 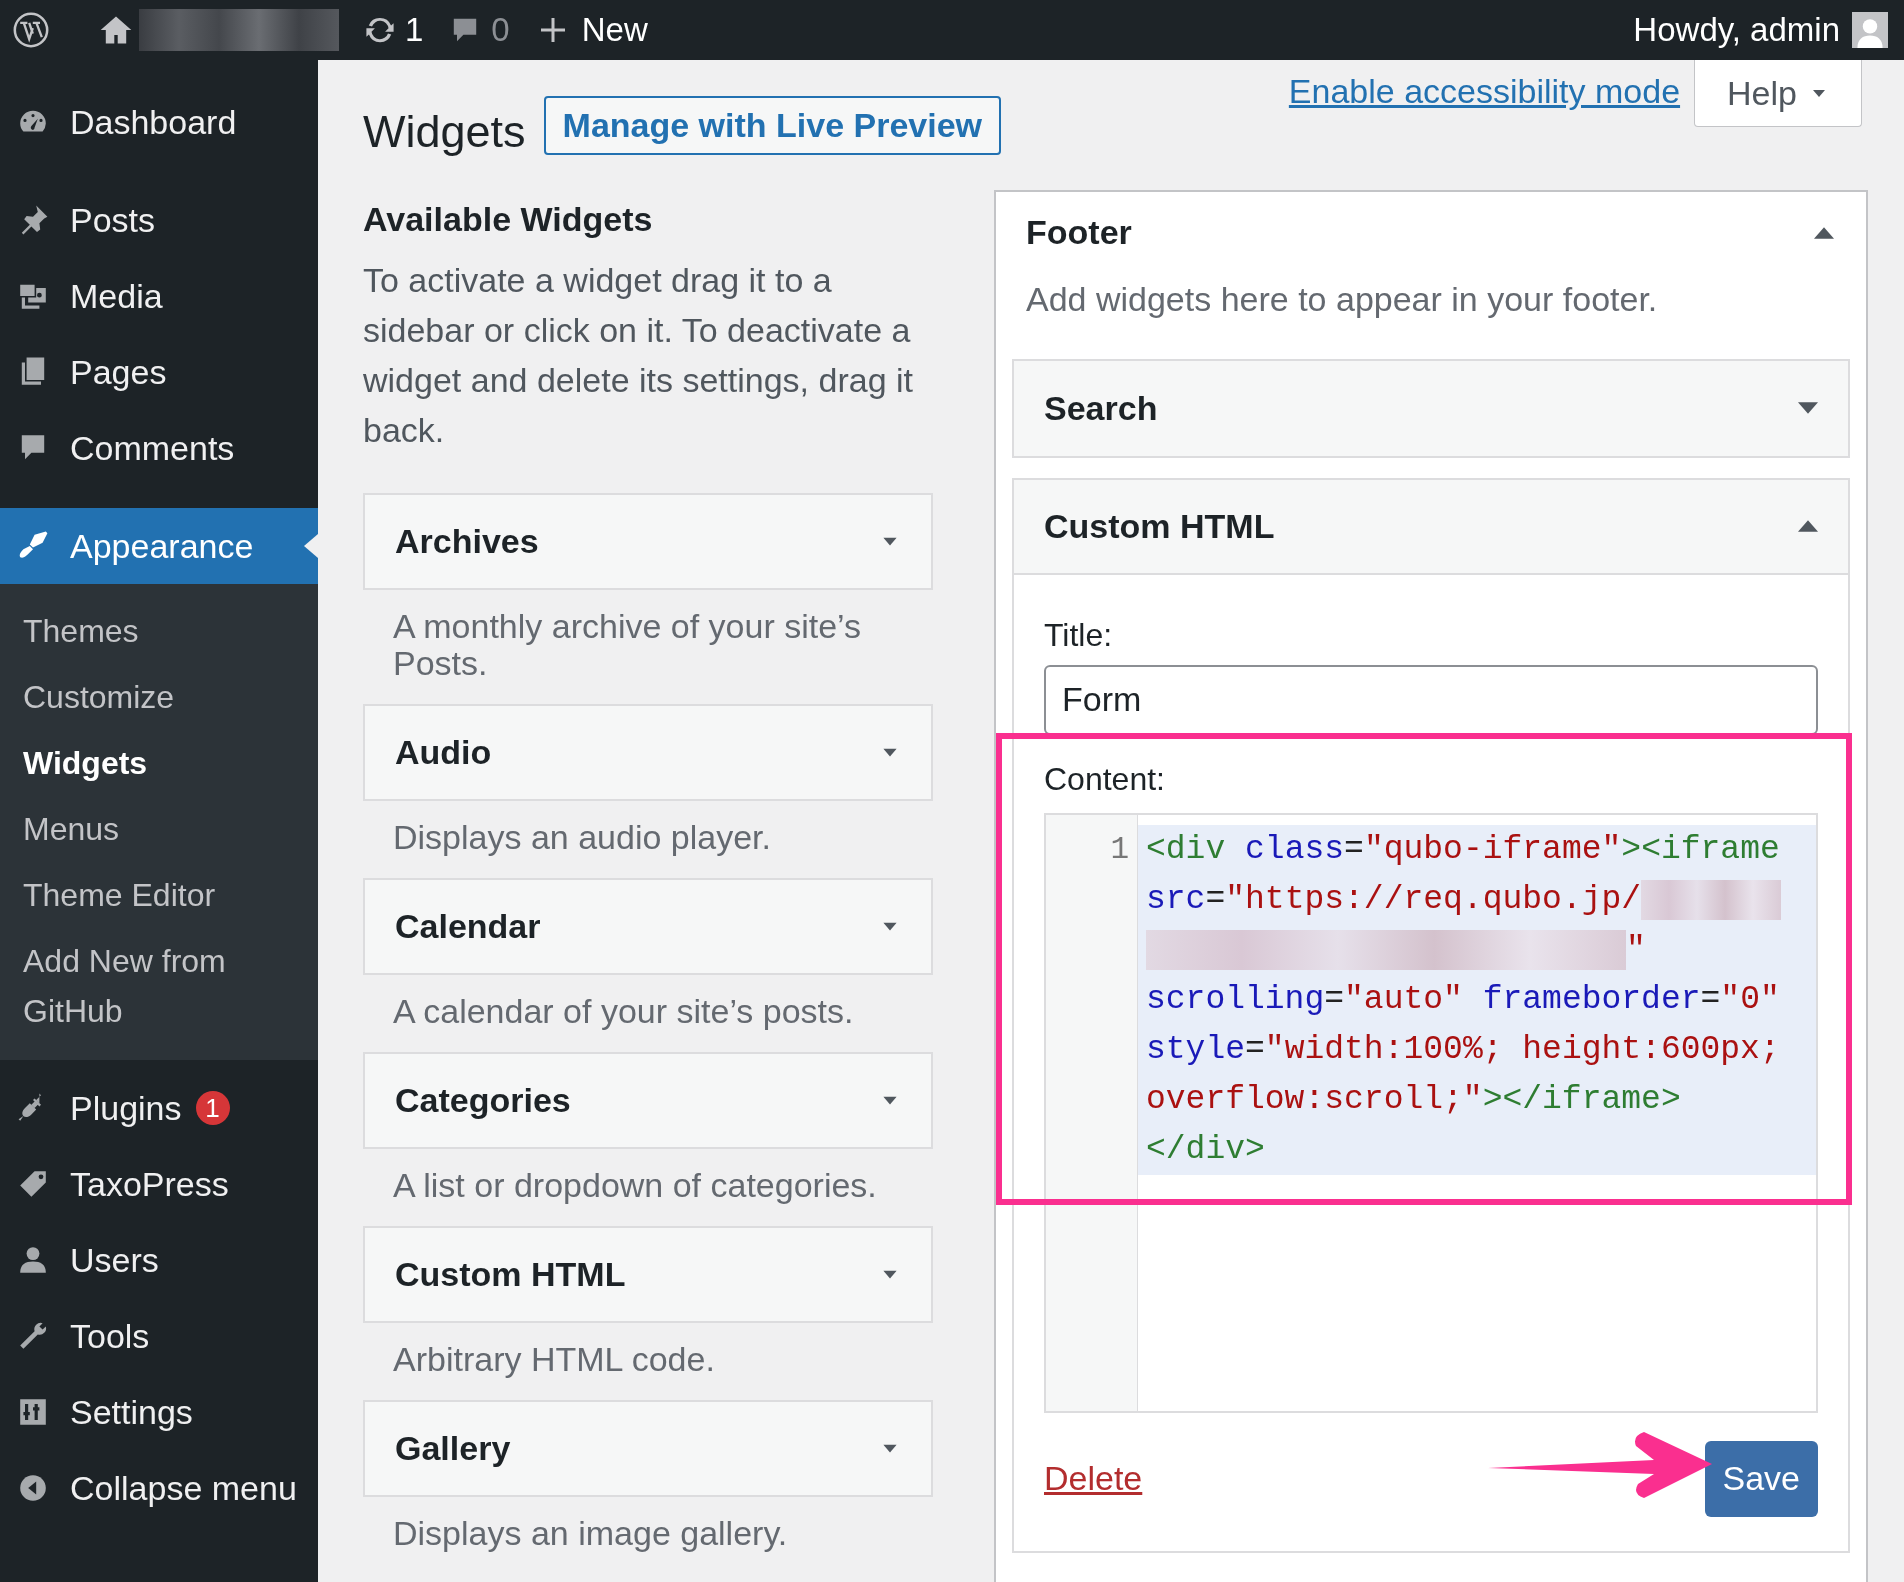 What do you see at coordinates (159, 697) in the screenshot?
I see `submenu-item: Customize` at bounding box center [159, 697].